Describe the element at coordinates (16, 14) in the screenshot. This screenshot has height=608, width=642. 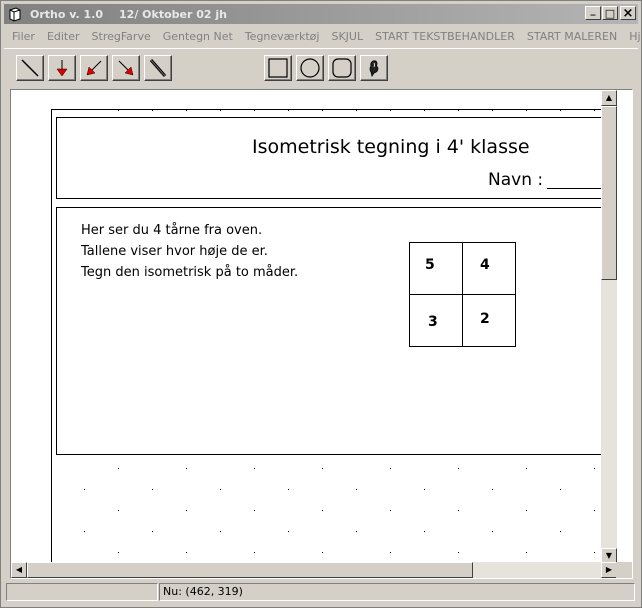
I see `app-cube-icon` at that location.